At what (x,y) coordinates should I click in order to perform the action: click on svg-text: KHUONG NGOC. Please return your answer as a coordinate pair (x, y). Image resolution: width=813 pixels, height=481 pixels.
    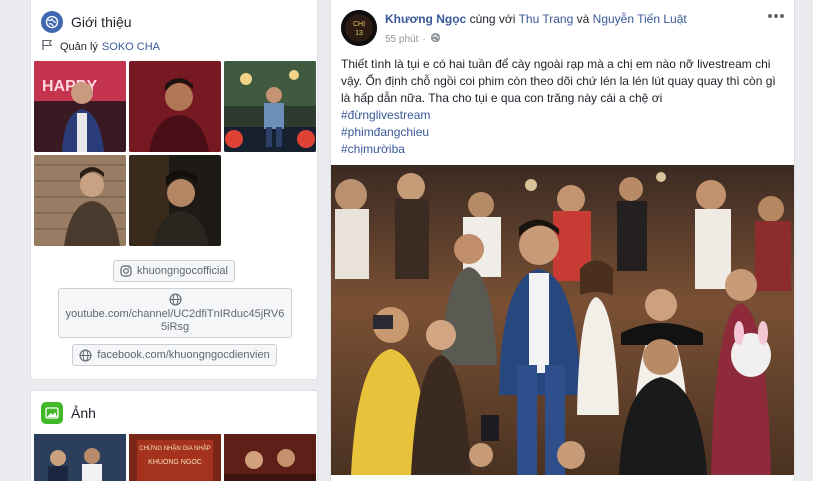
    Looking at the image, I should click on (175, 462).